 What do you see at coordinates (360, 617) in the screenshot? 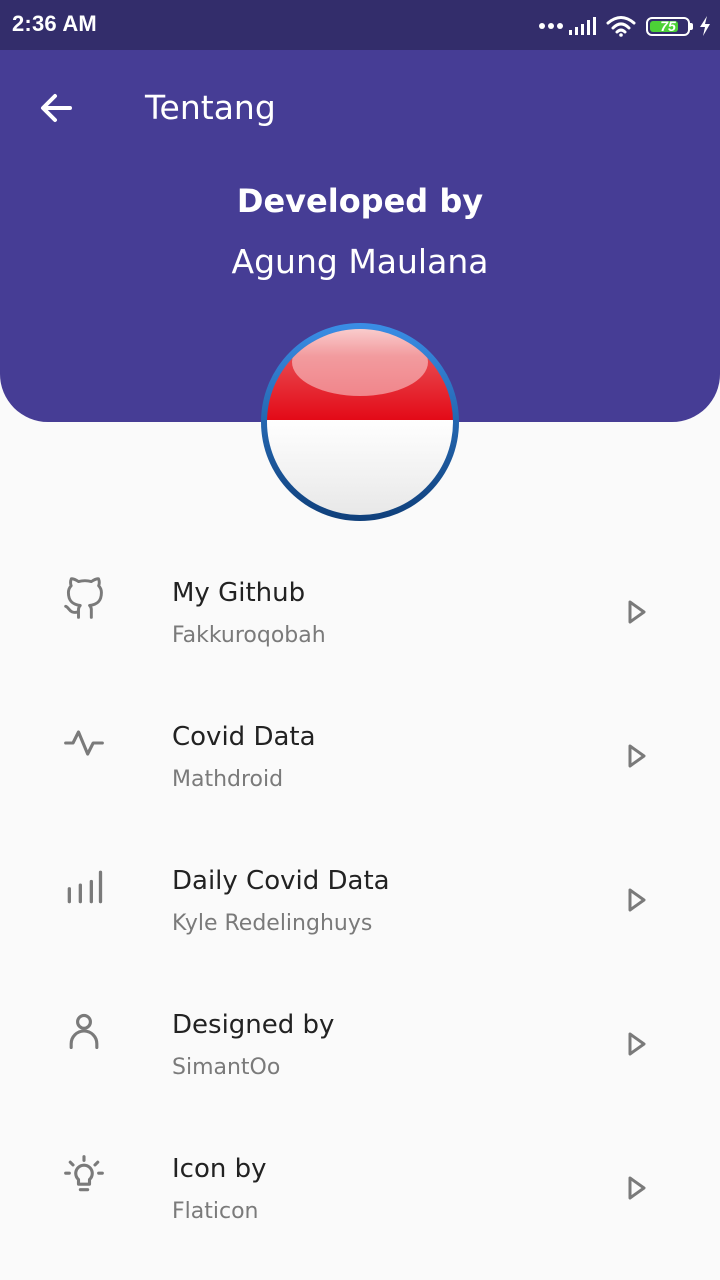
I see `list-item-github: My Github Fakkuroqobah` at bounding box center [360, 617].